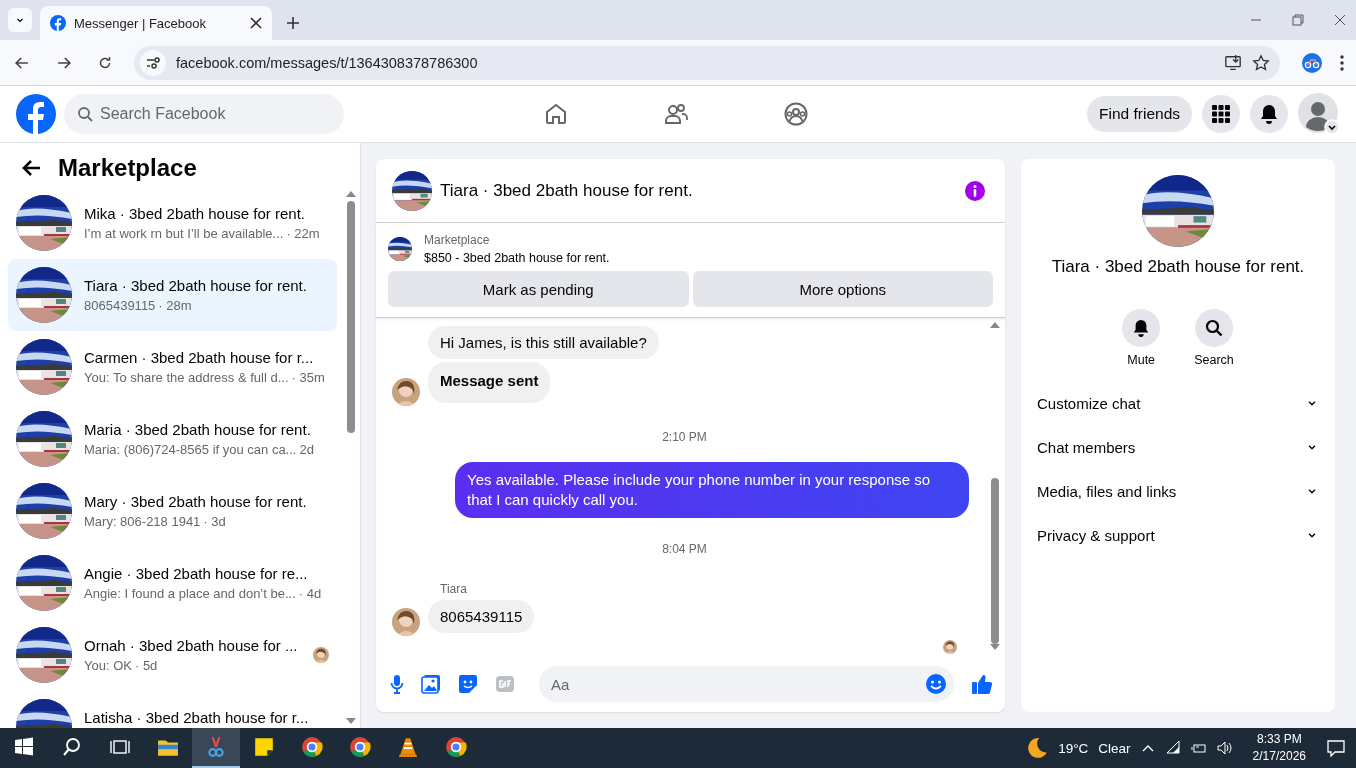 This screenshot has width=1356, height=768. I want to click on message-preview: You: OK, so click(108, 665).